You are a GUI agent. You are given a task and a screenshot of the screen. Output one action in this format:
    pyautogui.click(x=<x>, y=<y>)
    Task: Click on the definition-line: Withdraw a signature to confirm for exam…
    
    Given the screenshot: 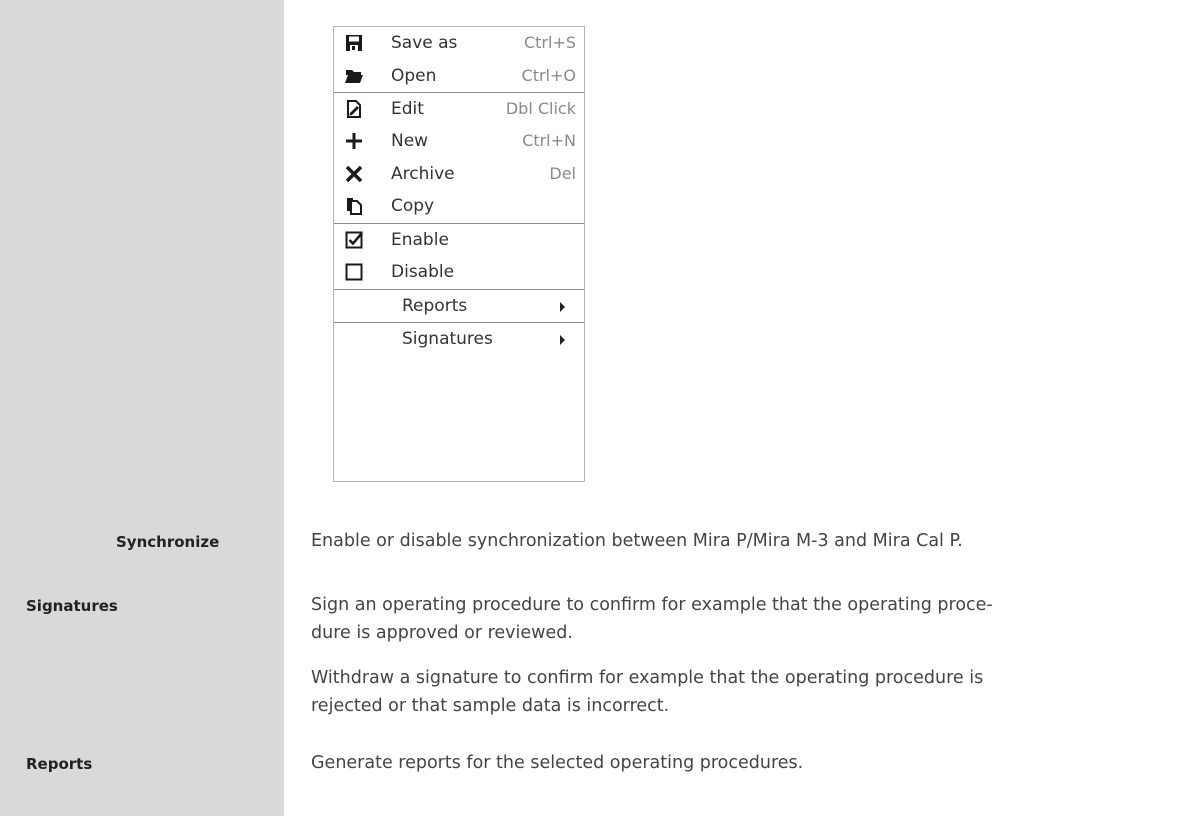 What is the action you would take?
    pyautogui.click(x=647, y=678)
    